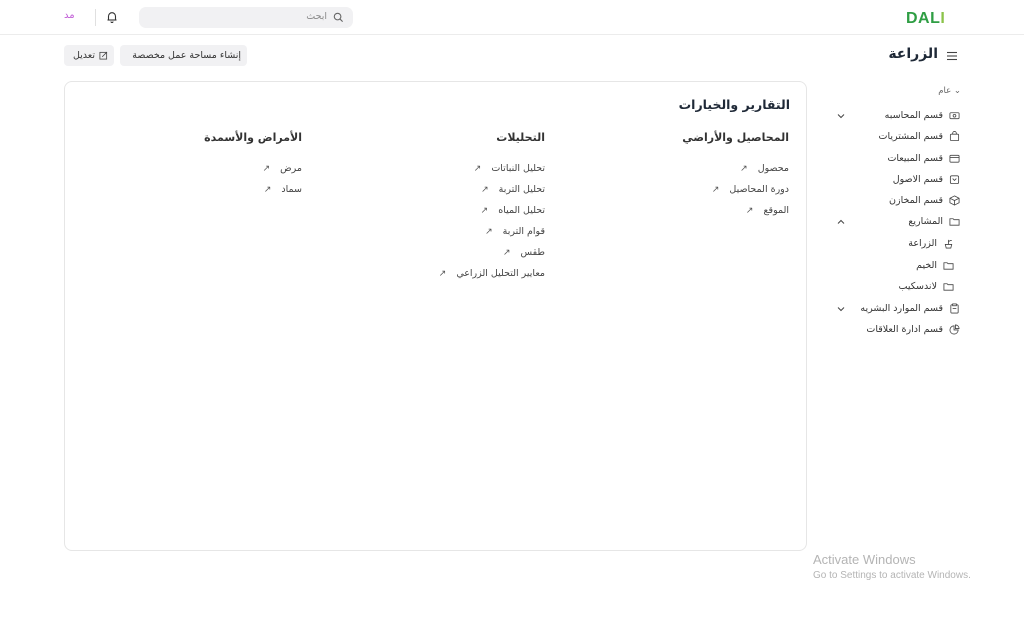 Image resolution: width=1024 pixels, height=640 pixels. Describe the element at coordinates (890, 329) in the screenshot. I see `sidebar-item-crm: قسم ادارة العلاقات` at that location.